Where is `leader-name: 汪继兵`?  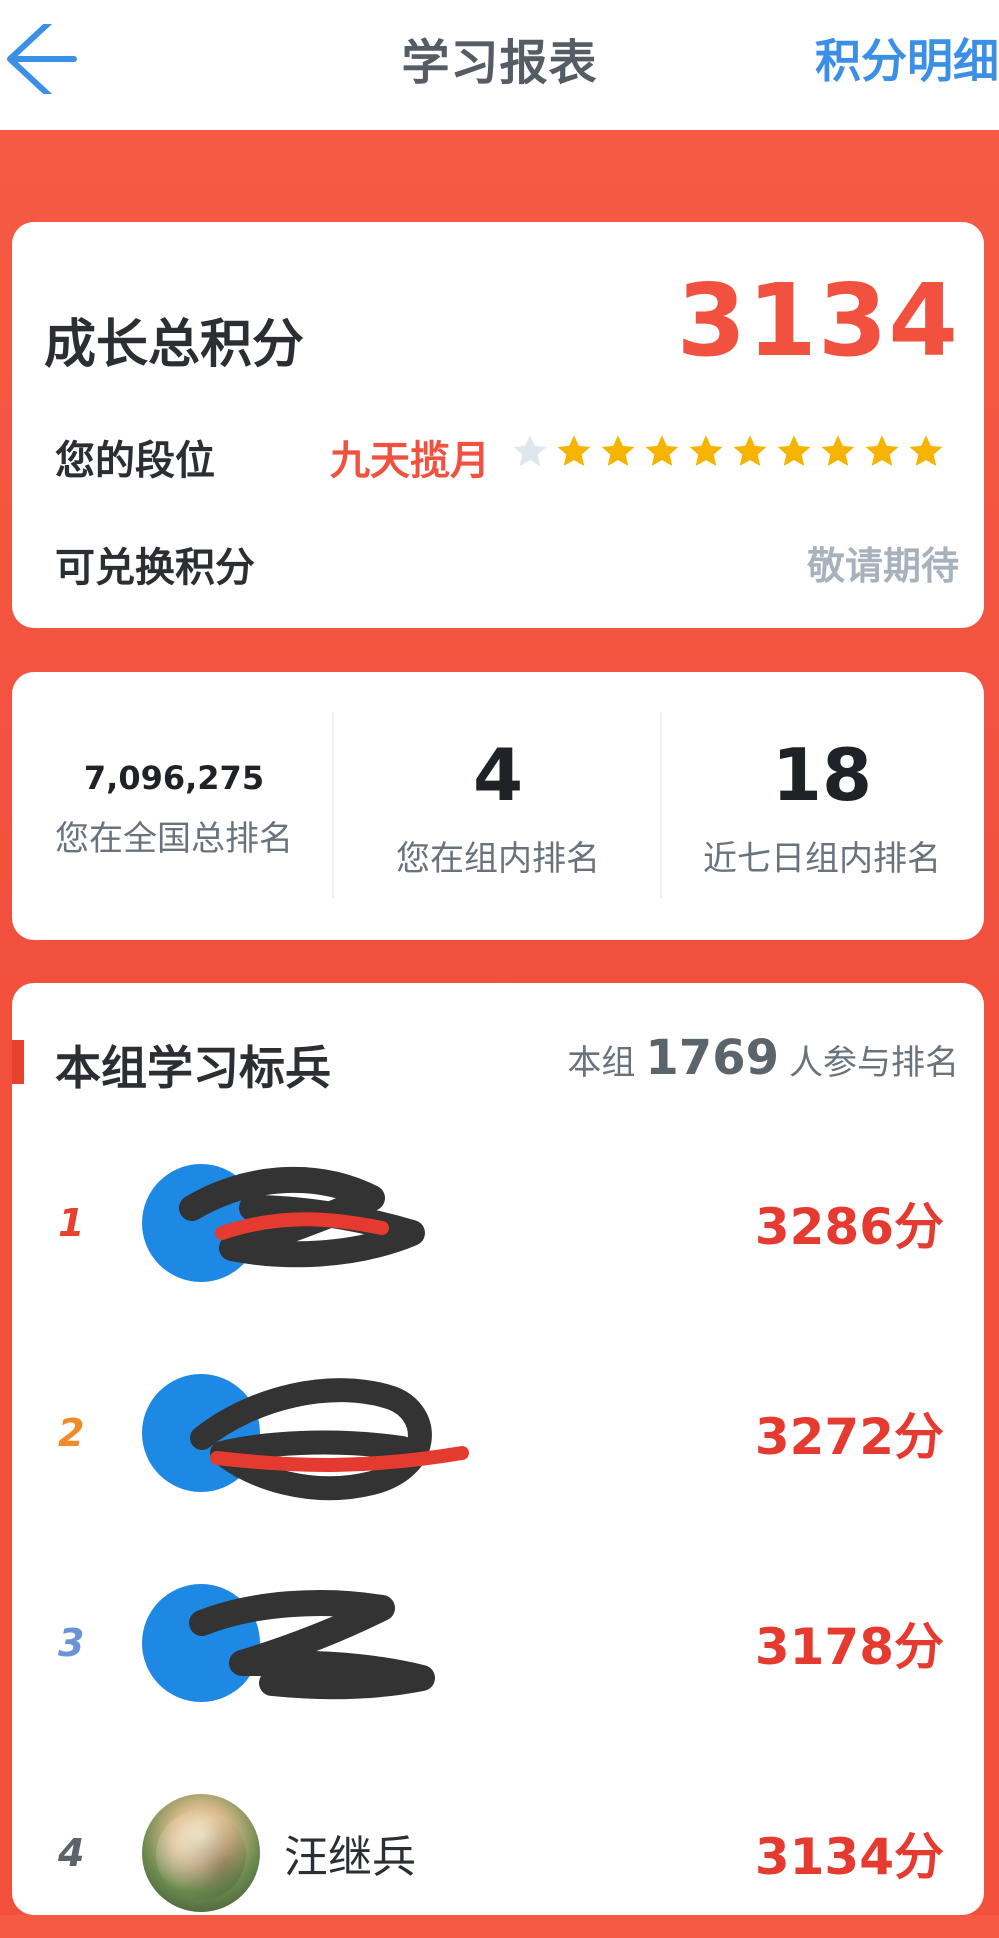 leader-name: 汪继兵 is located at coordinates (350, 1857).